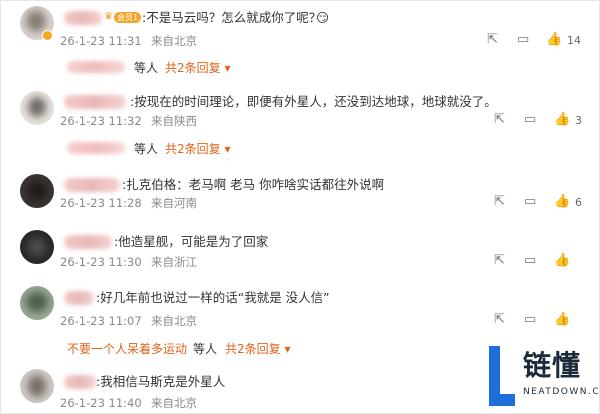 The image size is (600, 414). I want to click on comment-text: :按现在的时间理论，即便有外星人，还没到达地球，地球就没了。, so click(313, 101).